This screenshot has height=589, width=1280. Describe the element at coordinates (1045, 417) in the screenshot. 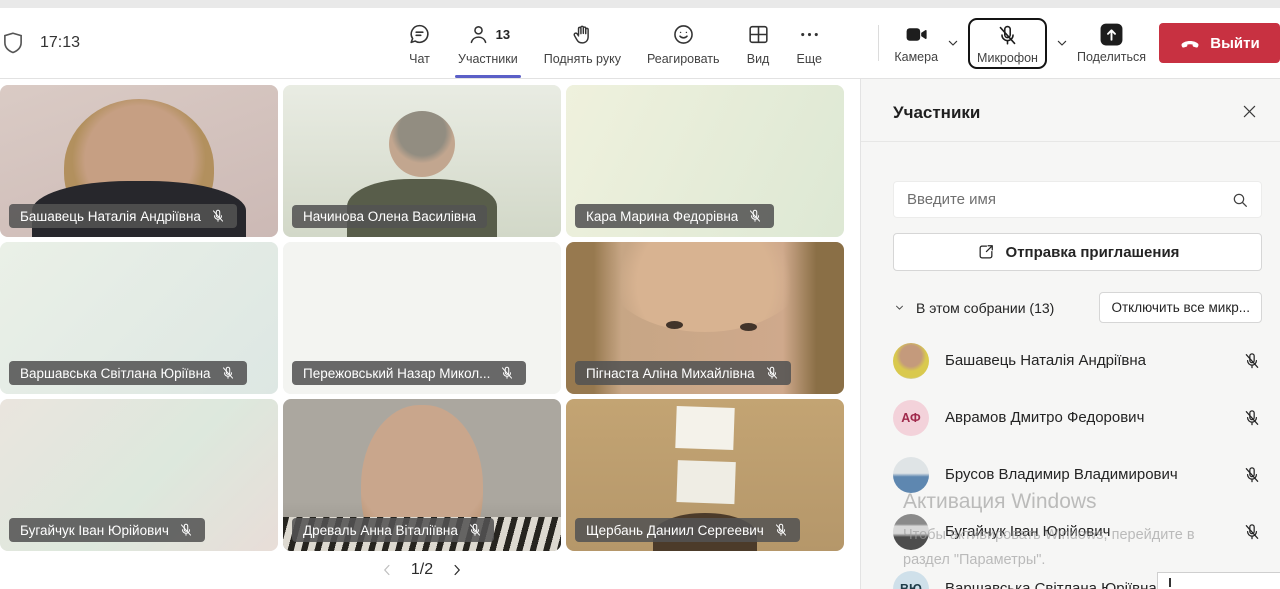

I see `participant-name: Аврамов Дмитро Федорович` at that location.